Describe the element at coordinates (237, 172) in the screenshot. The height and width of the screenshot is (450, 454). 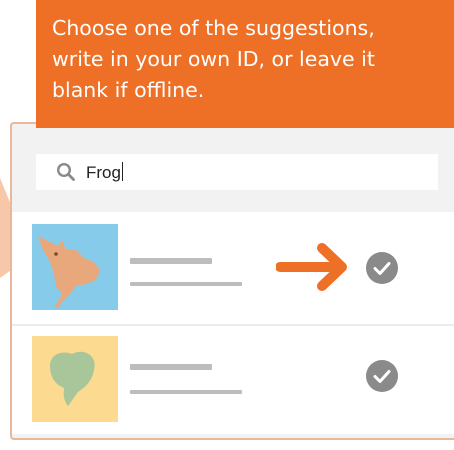
I see `search-bar: Frog` at that location.